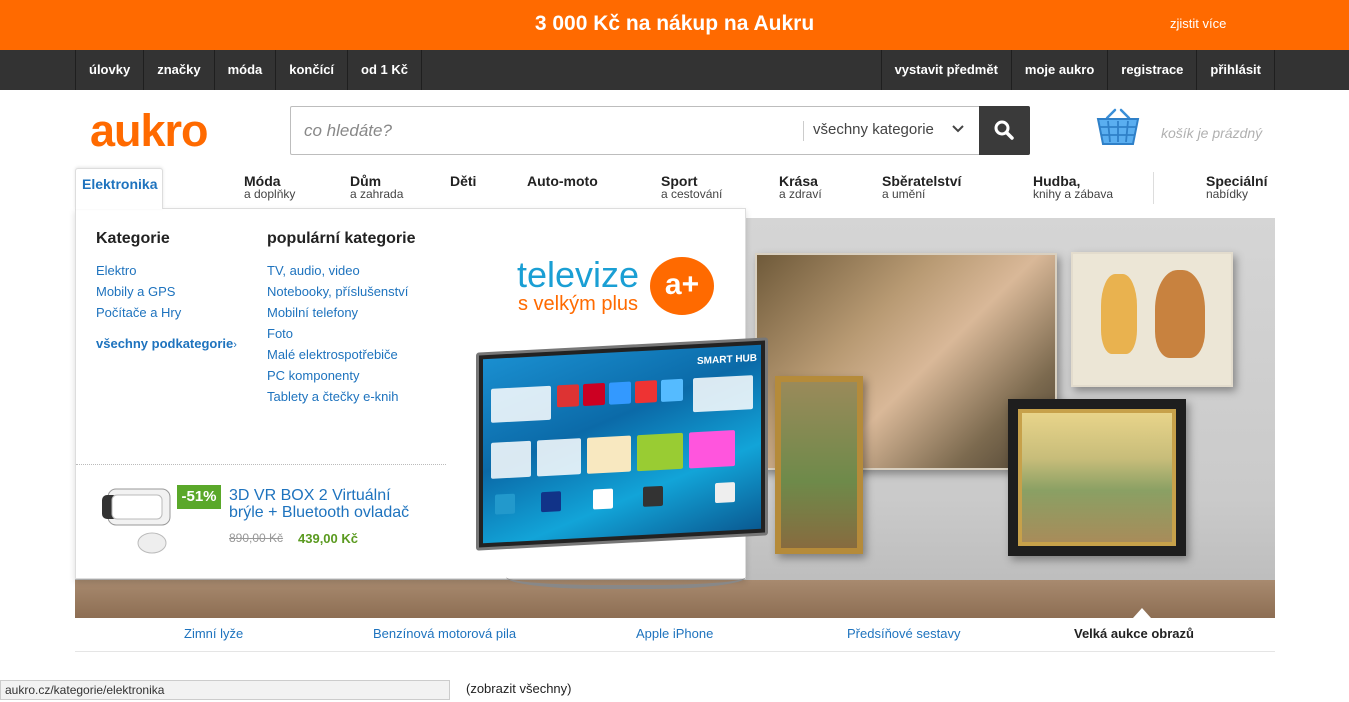 The height and width of the screenshot is (702, 1349). What do you see at coordinates (1236, 70) in the screenshot?
I see `nav-prihlasit: přihlásit` at bounding box center [1236, 70].